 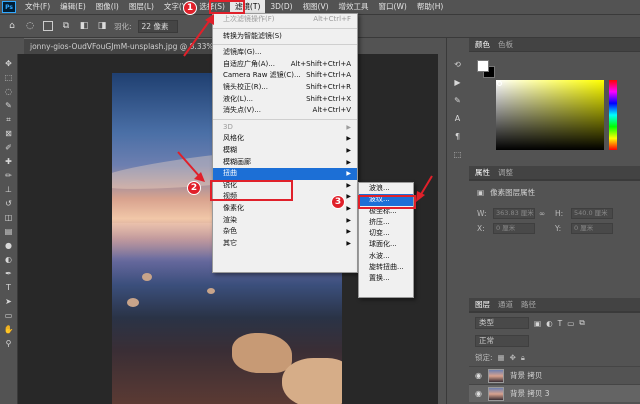 I want to click on layer-thumbnail, so click(x=495, y=375).